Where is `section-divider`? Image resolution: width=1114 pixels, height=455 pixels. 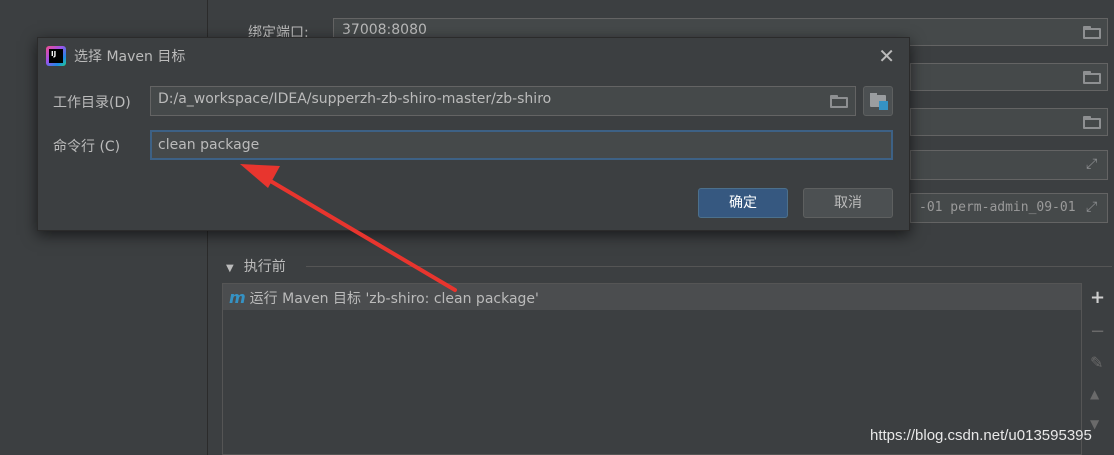
section-divider is located at coordinates (709, 266).